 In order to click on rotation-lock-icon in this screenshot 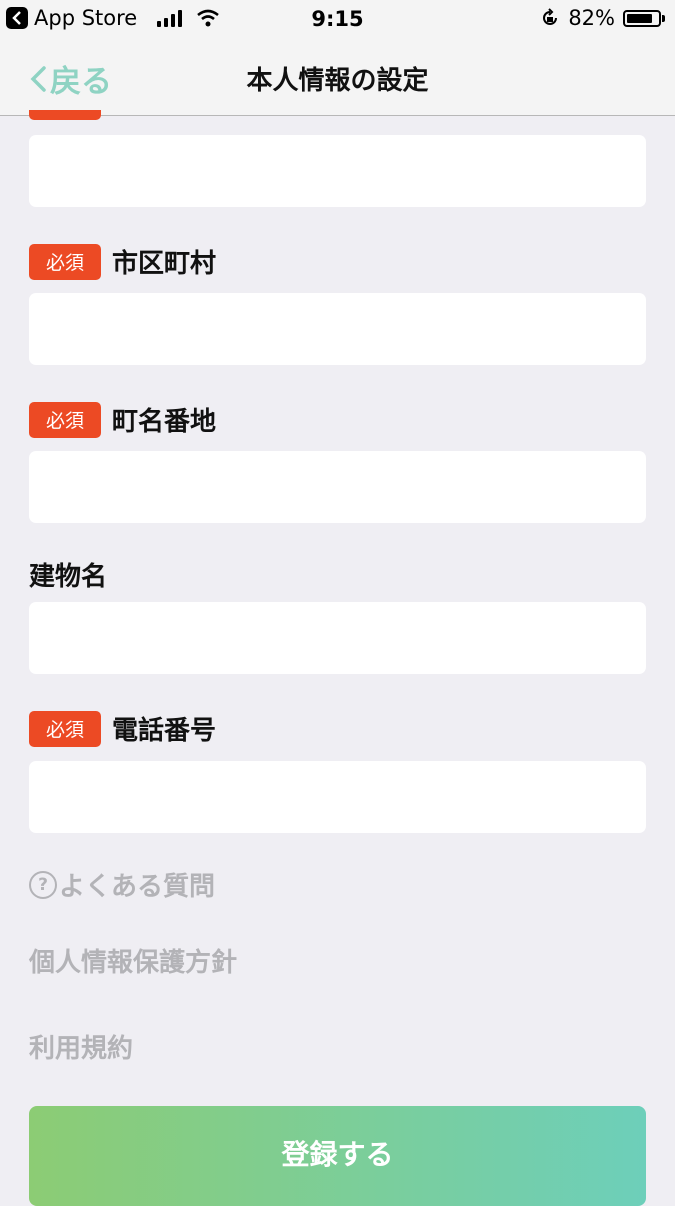, I will do `click(550, 16)`.